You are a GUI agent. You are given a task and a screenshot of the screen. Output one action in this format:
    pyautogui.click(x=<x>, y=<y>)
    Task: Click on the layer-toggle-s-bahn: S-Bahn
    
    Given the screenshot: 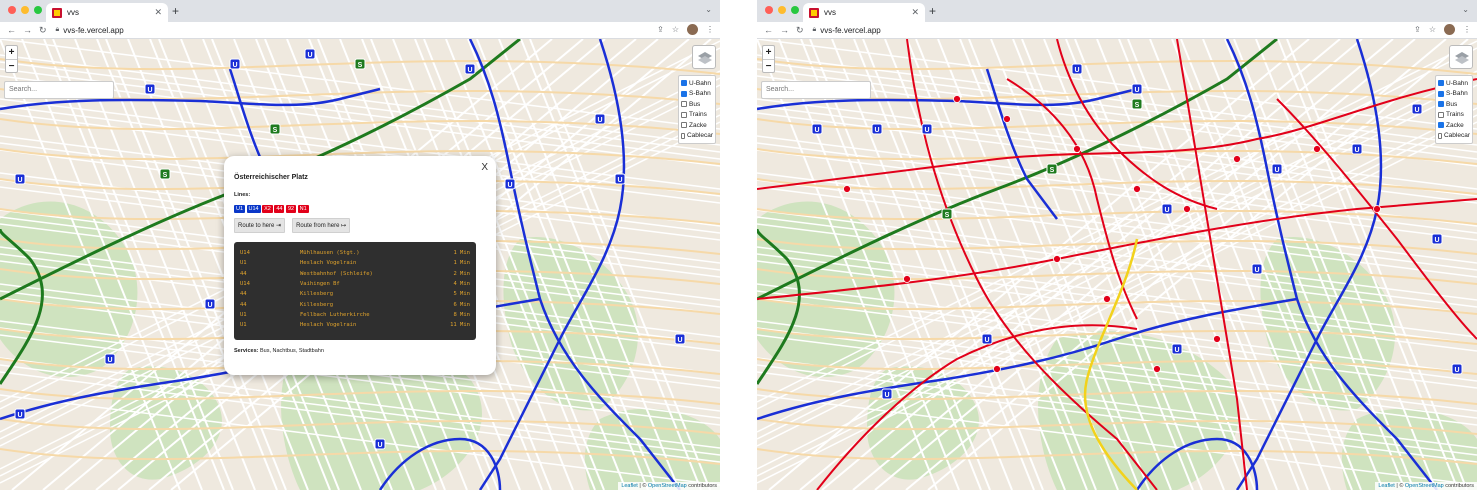 What is the action you would take?
    pyautogui.click(x=1454, y=94)
    